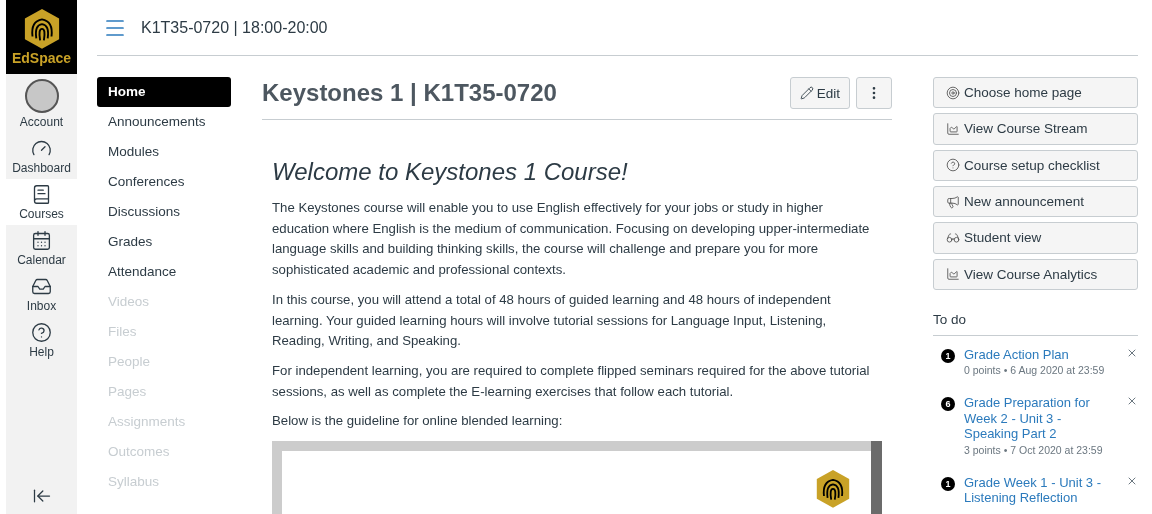  I want to click on todo-heading: To do, so click(1035, 323).